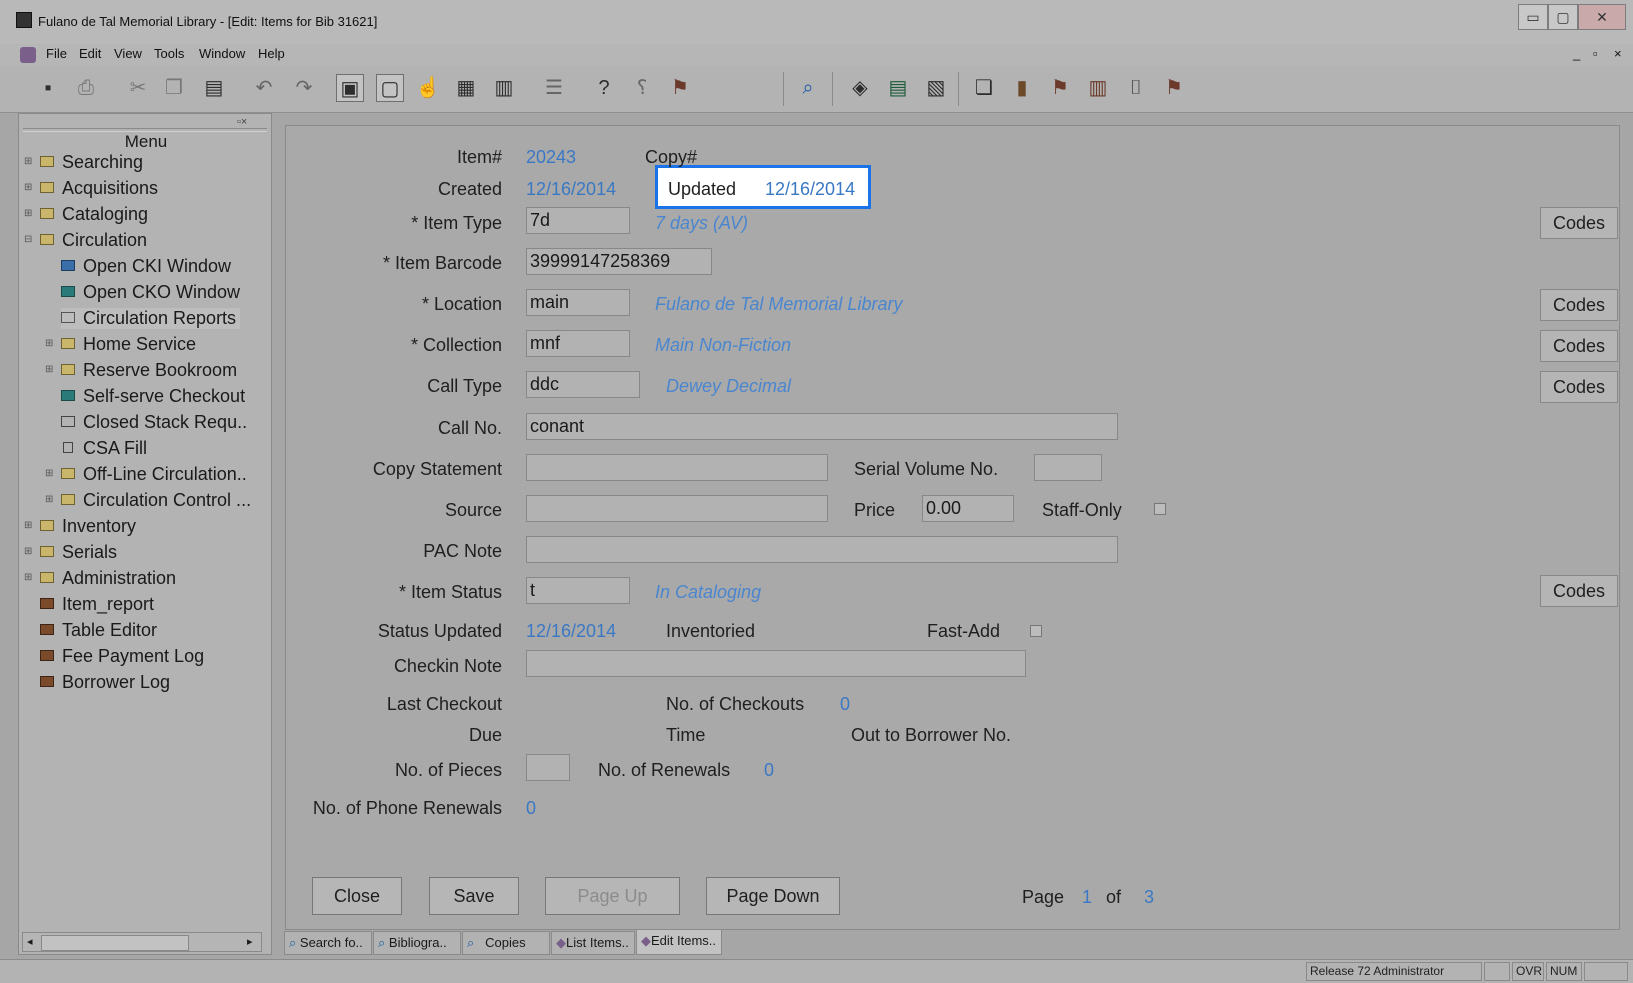 This screenshot has width=1633, height=983. Describe the element at coordinates (1579, 223) in the screenshot. I see `item-type-codes-button: Codes` at that location.